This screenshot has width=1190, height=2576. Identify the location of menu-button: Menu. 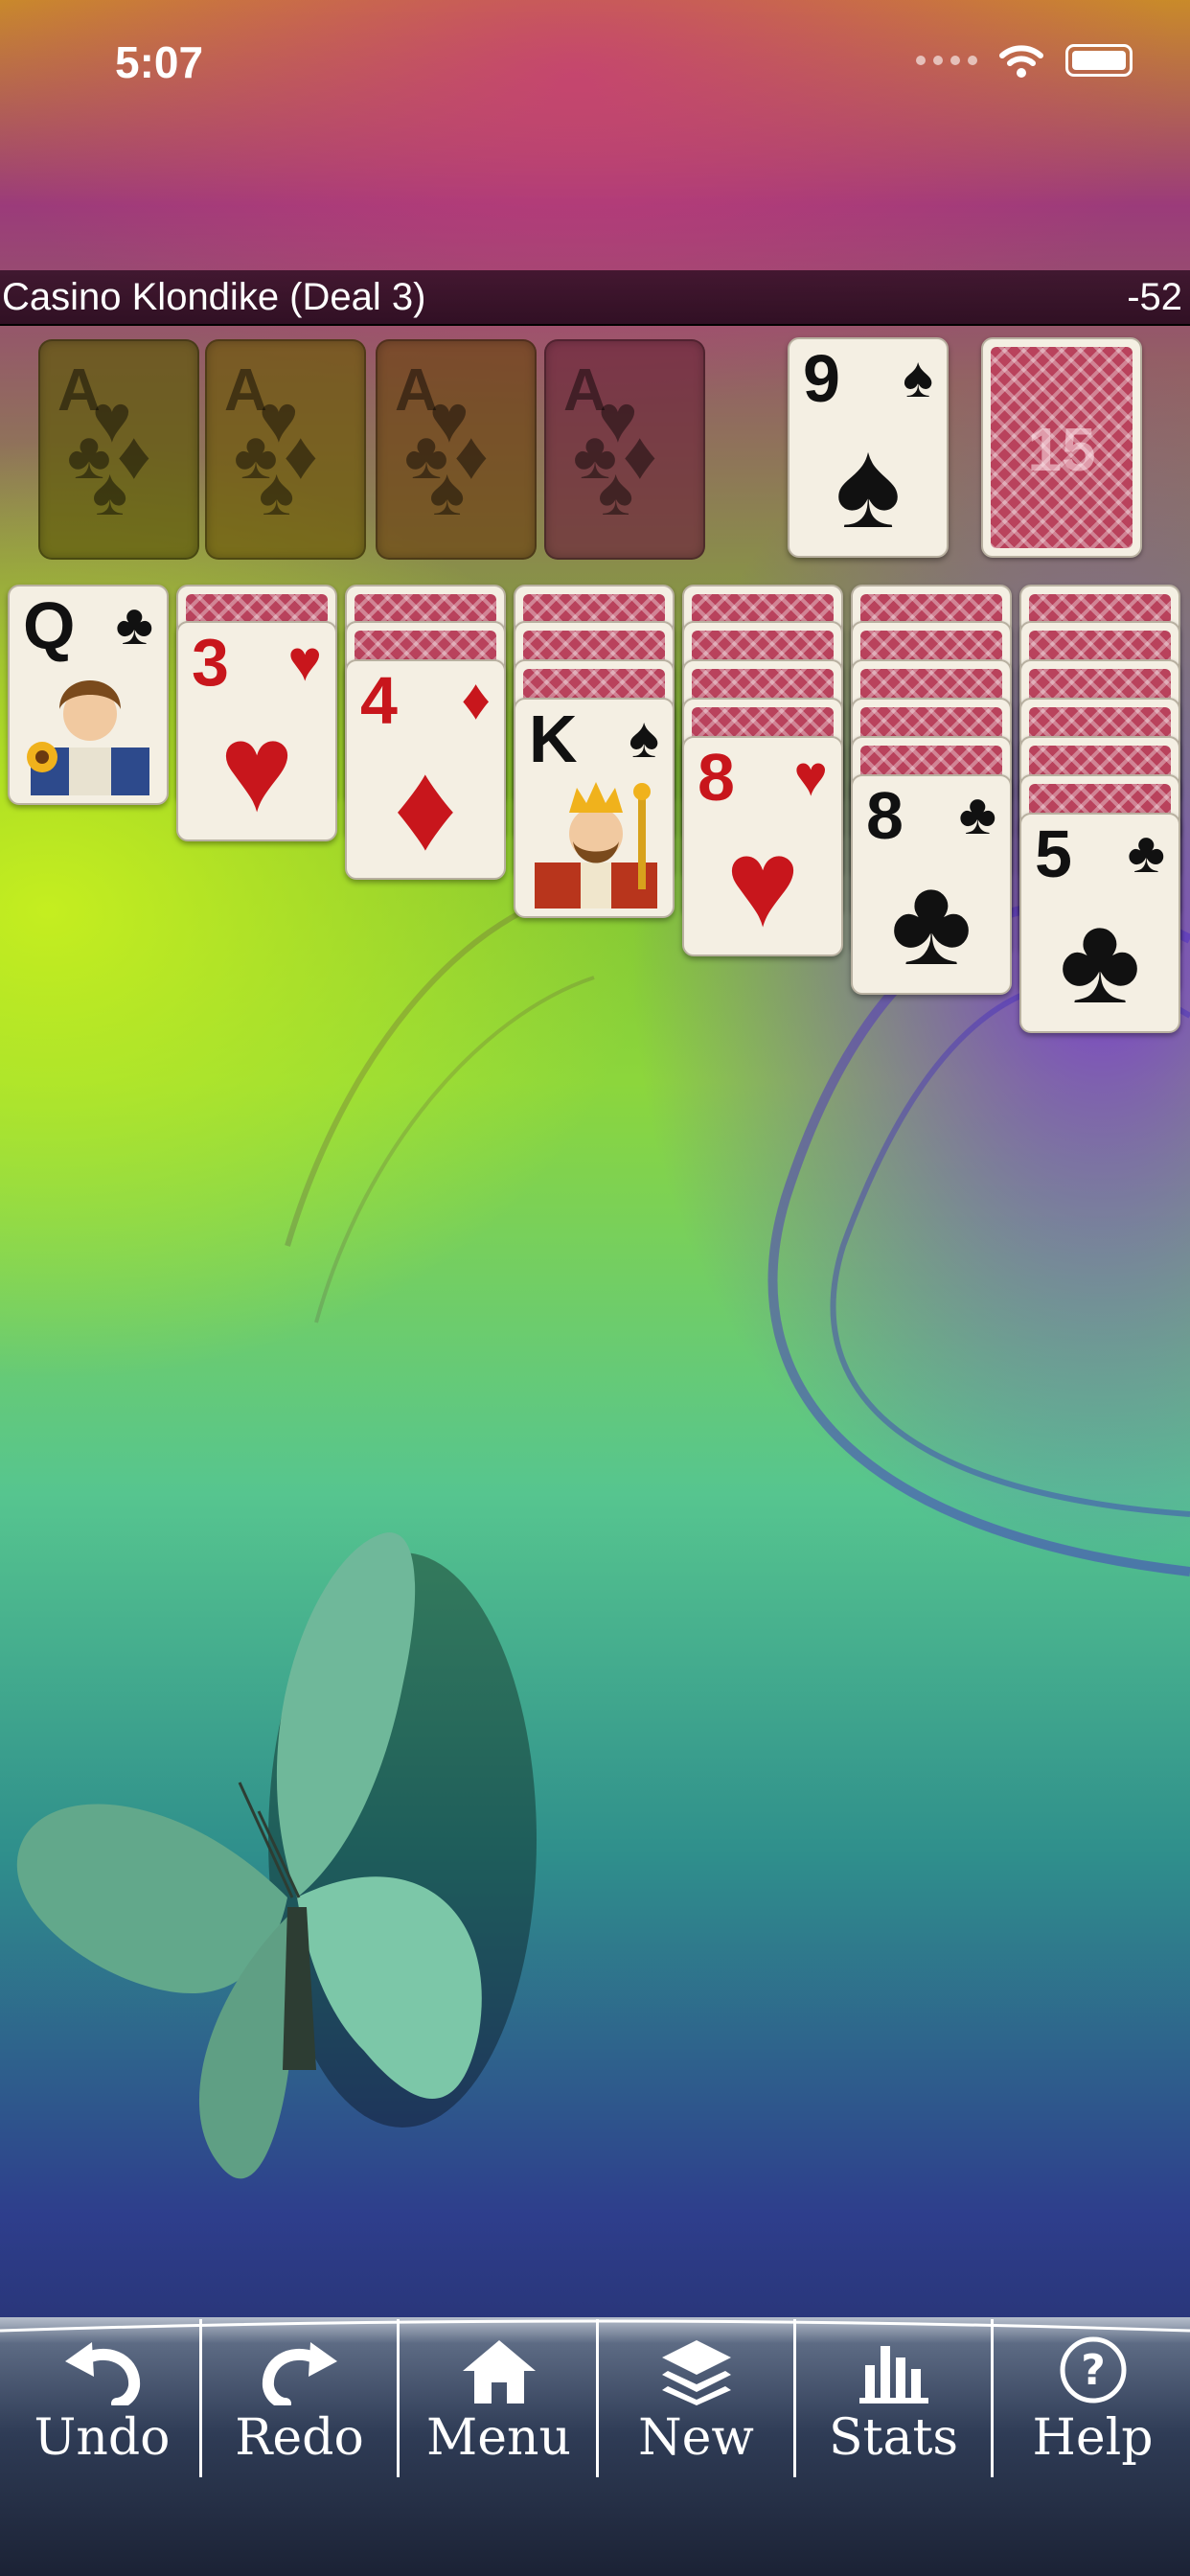
(499, 2405).